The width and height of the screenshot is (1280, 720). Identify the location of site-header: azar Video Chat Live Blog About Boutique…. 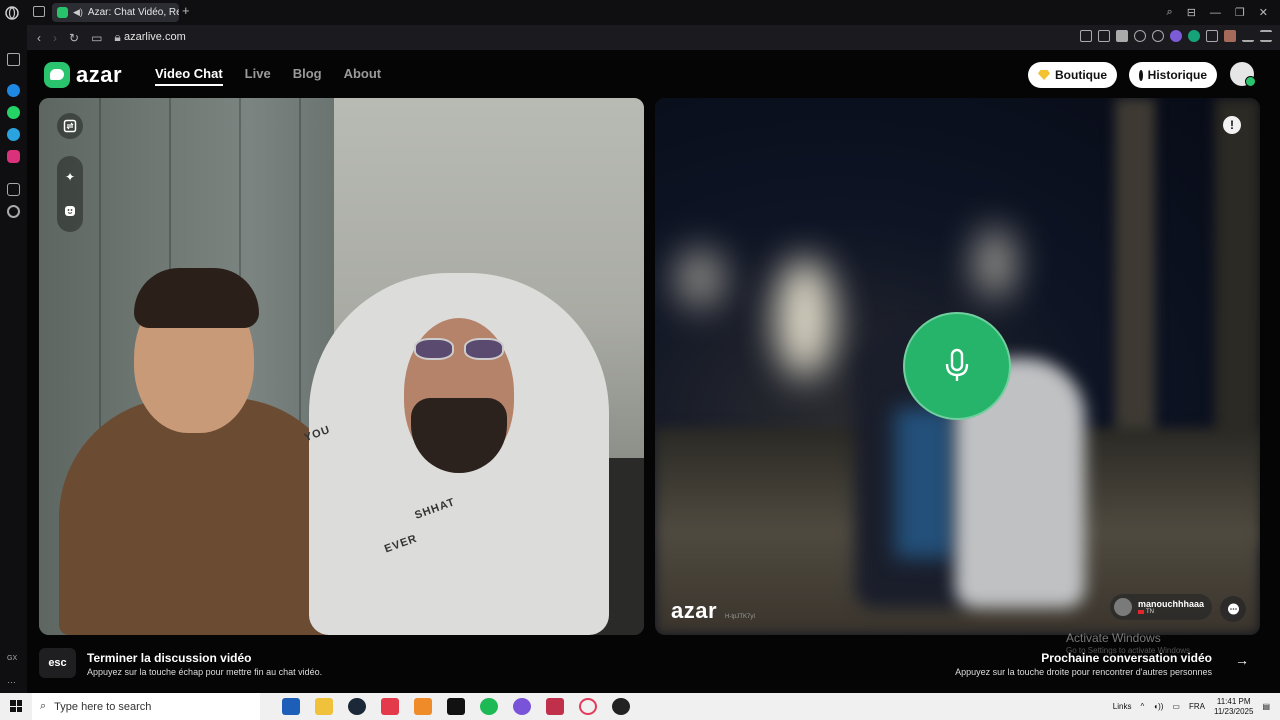
(653, 74).